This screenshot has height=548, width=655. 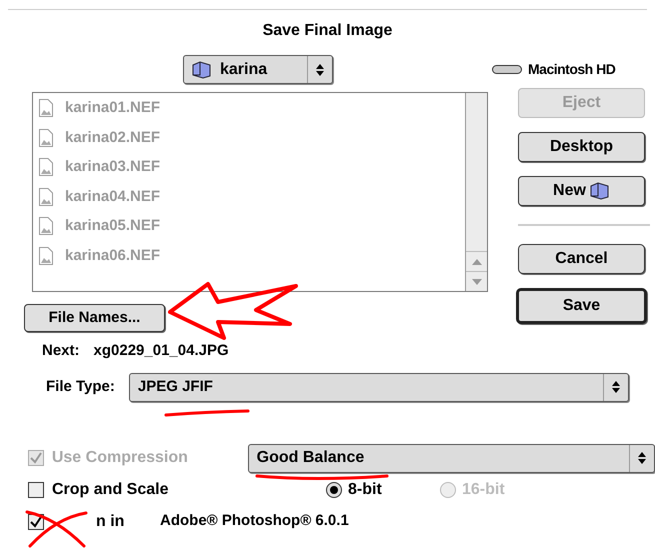 What do you see at coordinates (507, 69) in the screenshot?
I see `hard-drive-icon` at bounding box center [507, 69].